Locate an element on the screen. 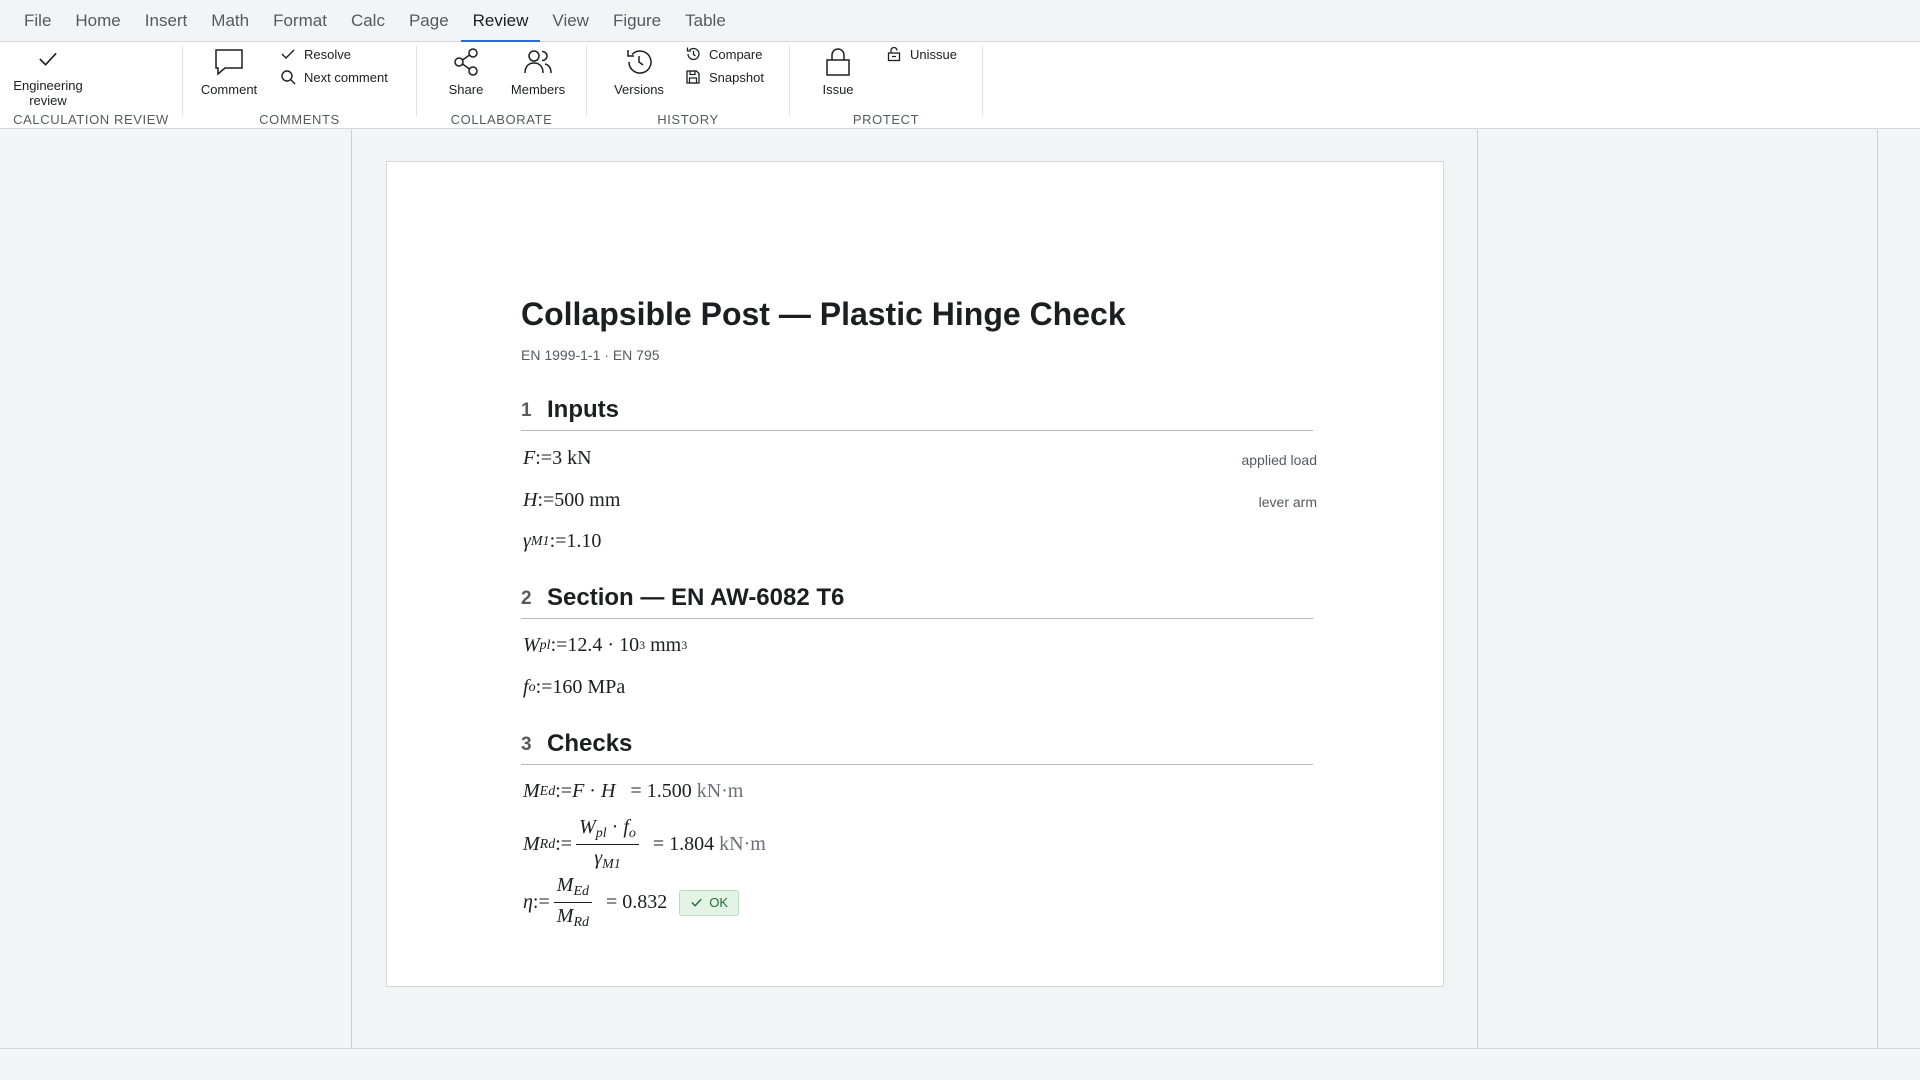 The height and width of the screenshot is (1080, 1920). input-fo: f o:= 160 MPa is located at coordinates (574, 687).